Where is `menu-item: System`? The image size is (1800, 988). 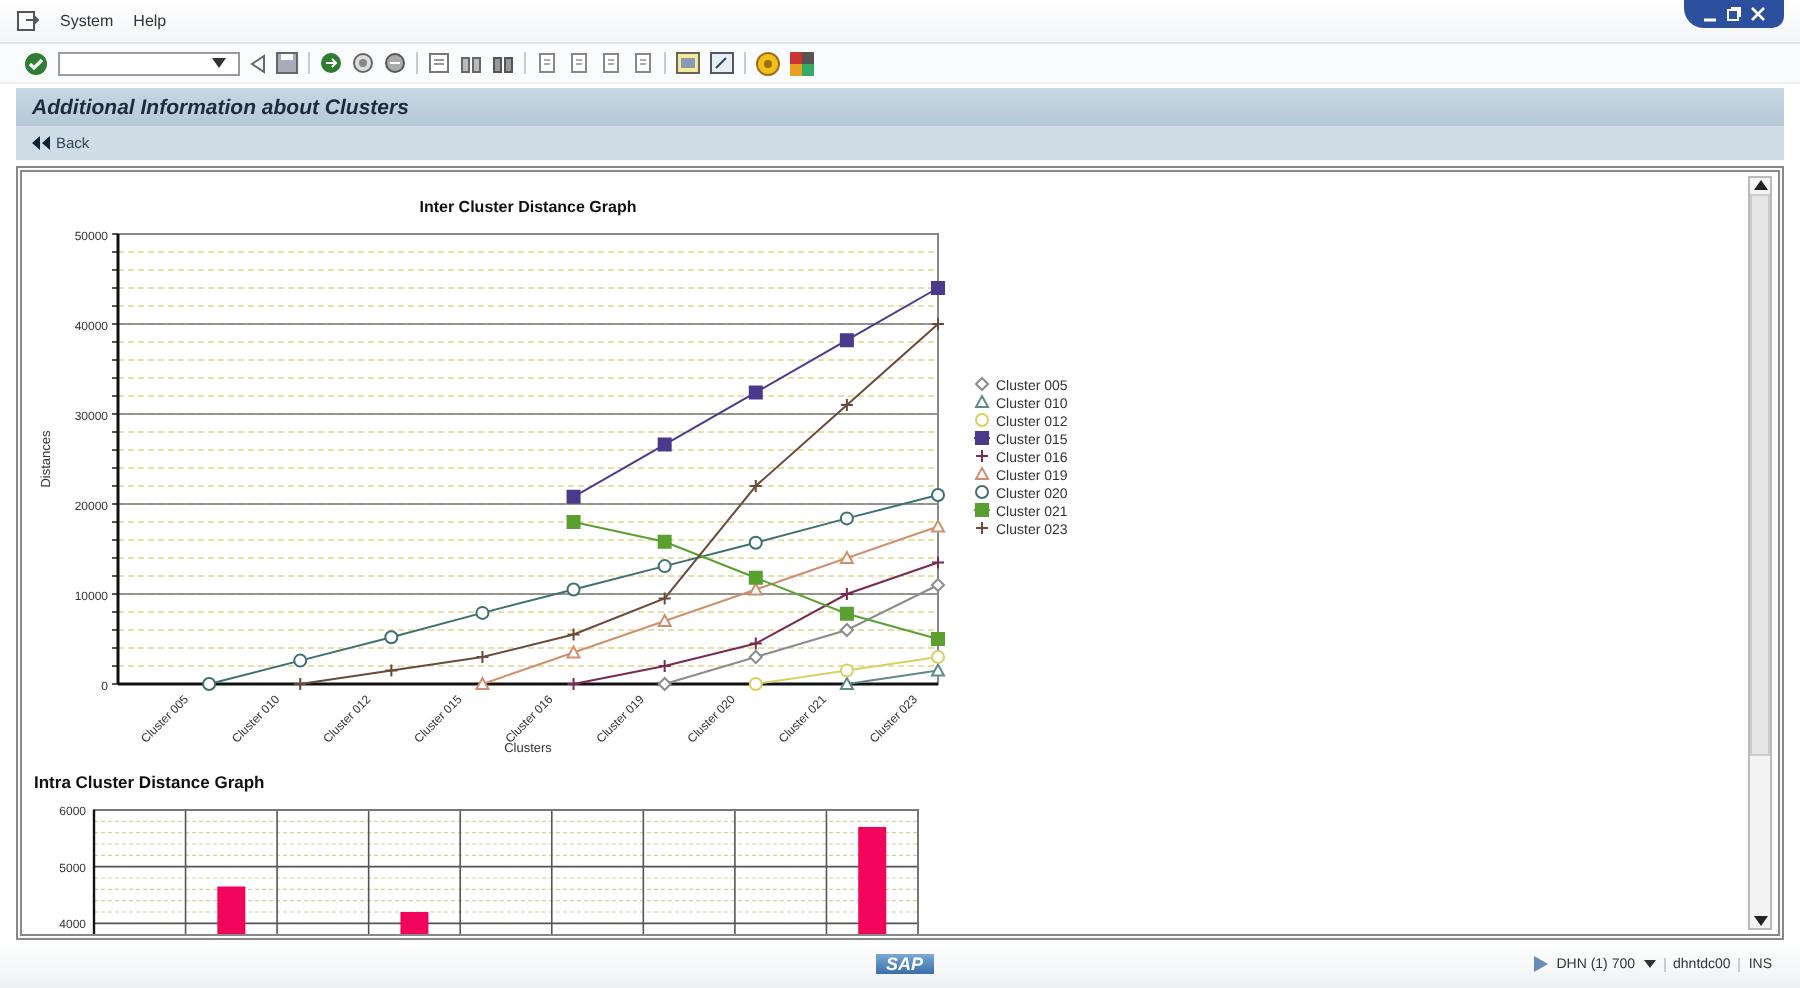 menu-item: System is located at coordinates (87, 21).